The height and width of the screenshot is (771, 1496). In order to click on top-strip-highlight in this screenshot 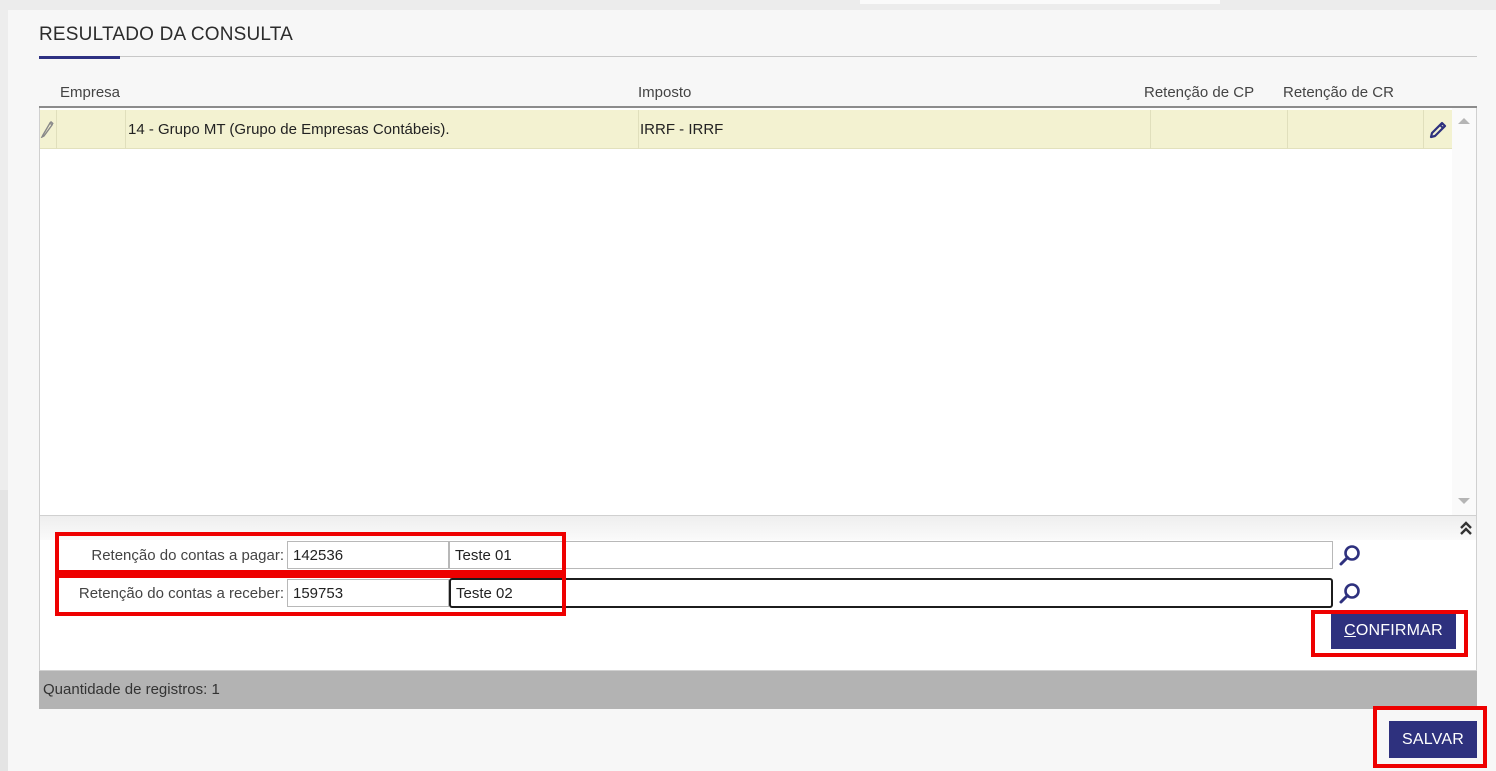, I will do `click(1040, 2)`.